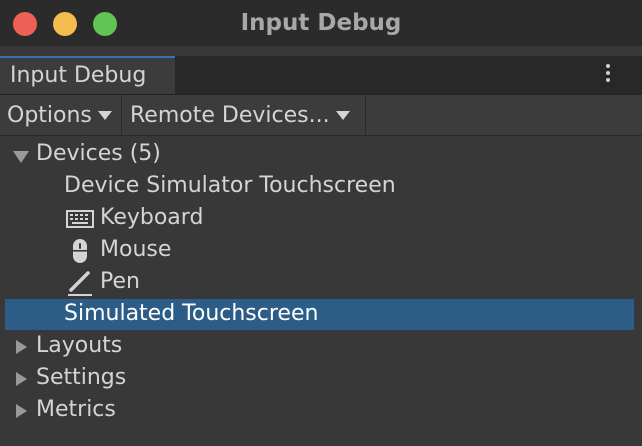 The width and height of the screenshot is (642, 446). Describe the element at coordinates (80, 251) in the screenshot. I see `mouse-icon` at that location.